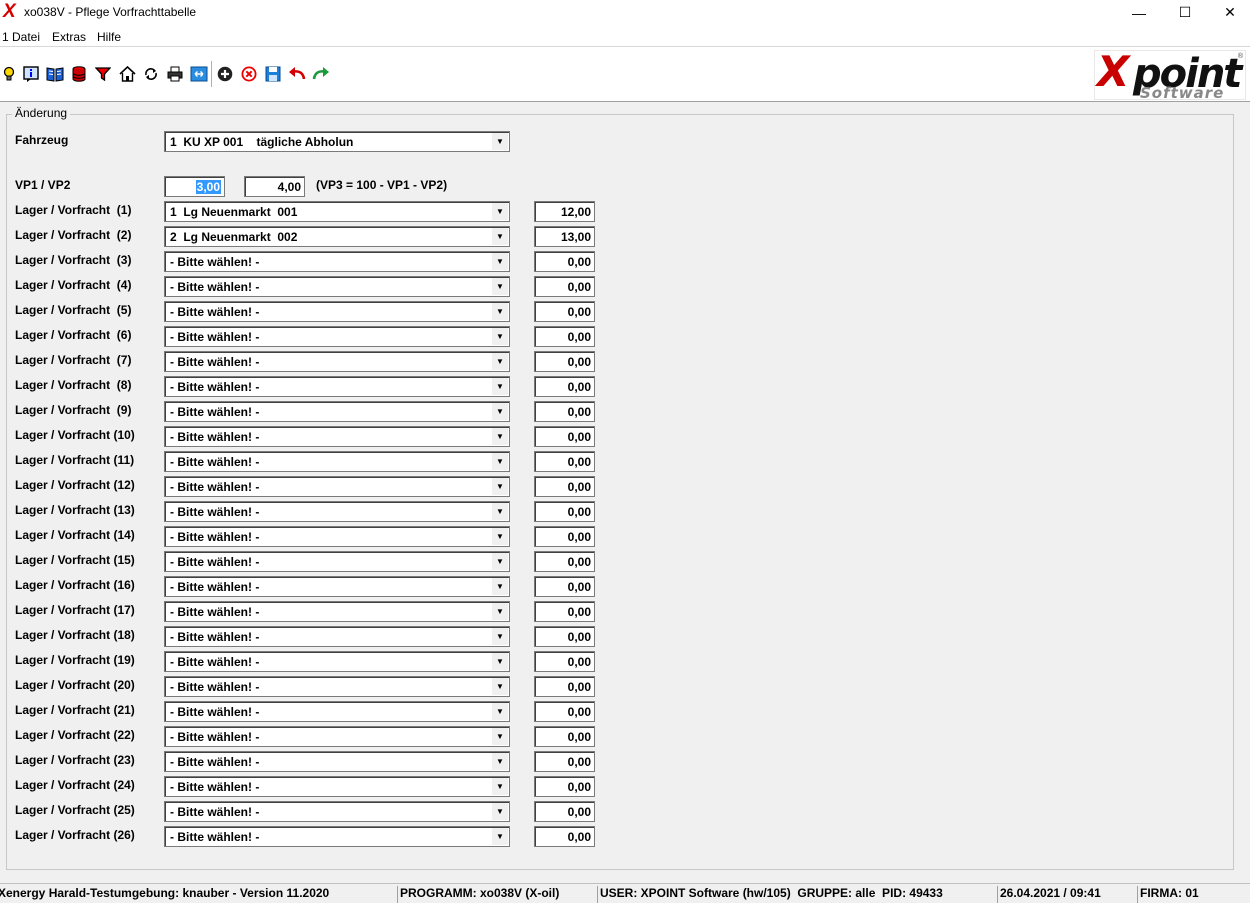  I want to click on delete-icon, so click(249, 74).